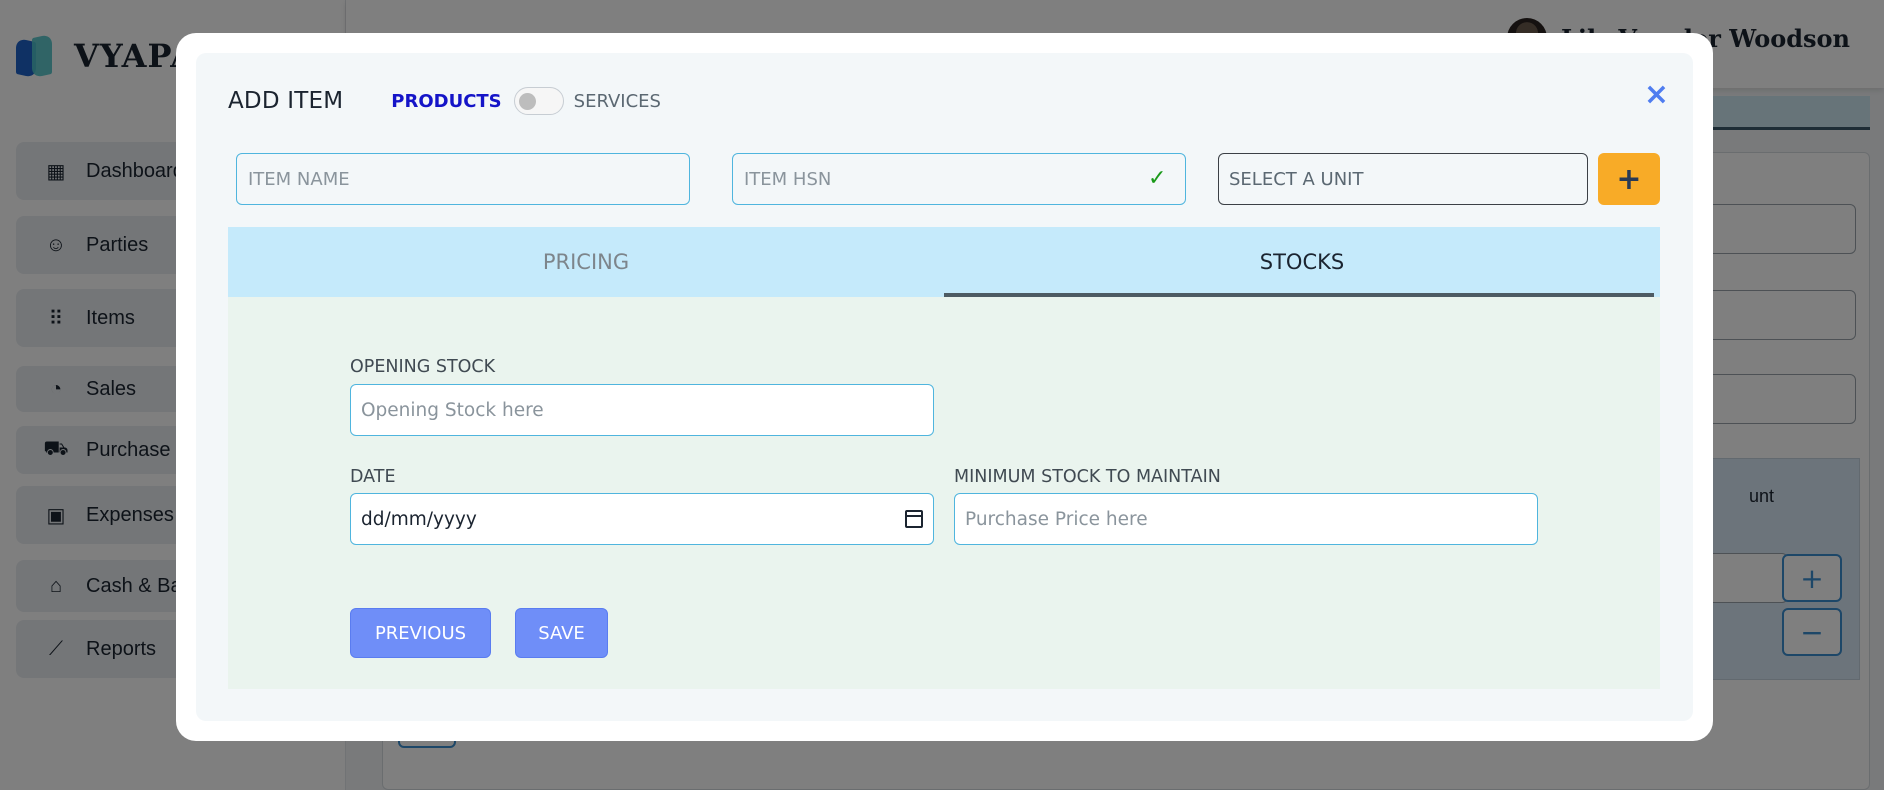 The image size is (1884, 790). I want to click on add-unit-button: +, so click(1629, 179).